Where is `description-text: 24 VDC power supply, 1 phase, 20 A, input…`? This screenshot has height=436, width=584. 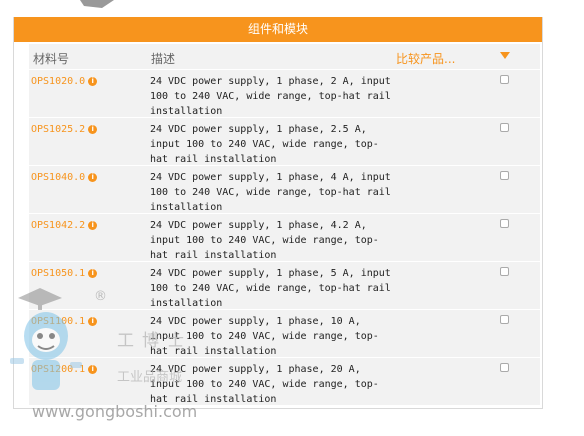 description-text: 24 VDC power supply, 1 phase, 20 A, input… is located at coordinates (275, 384).